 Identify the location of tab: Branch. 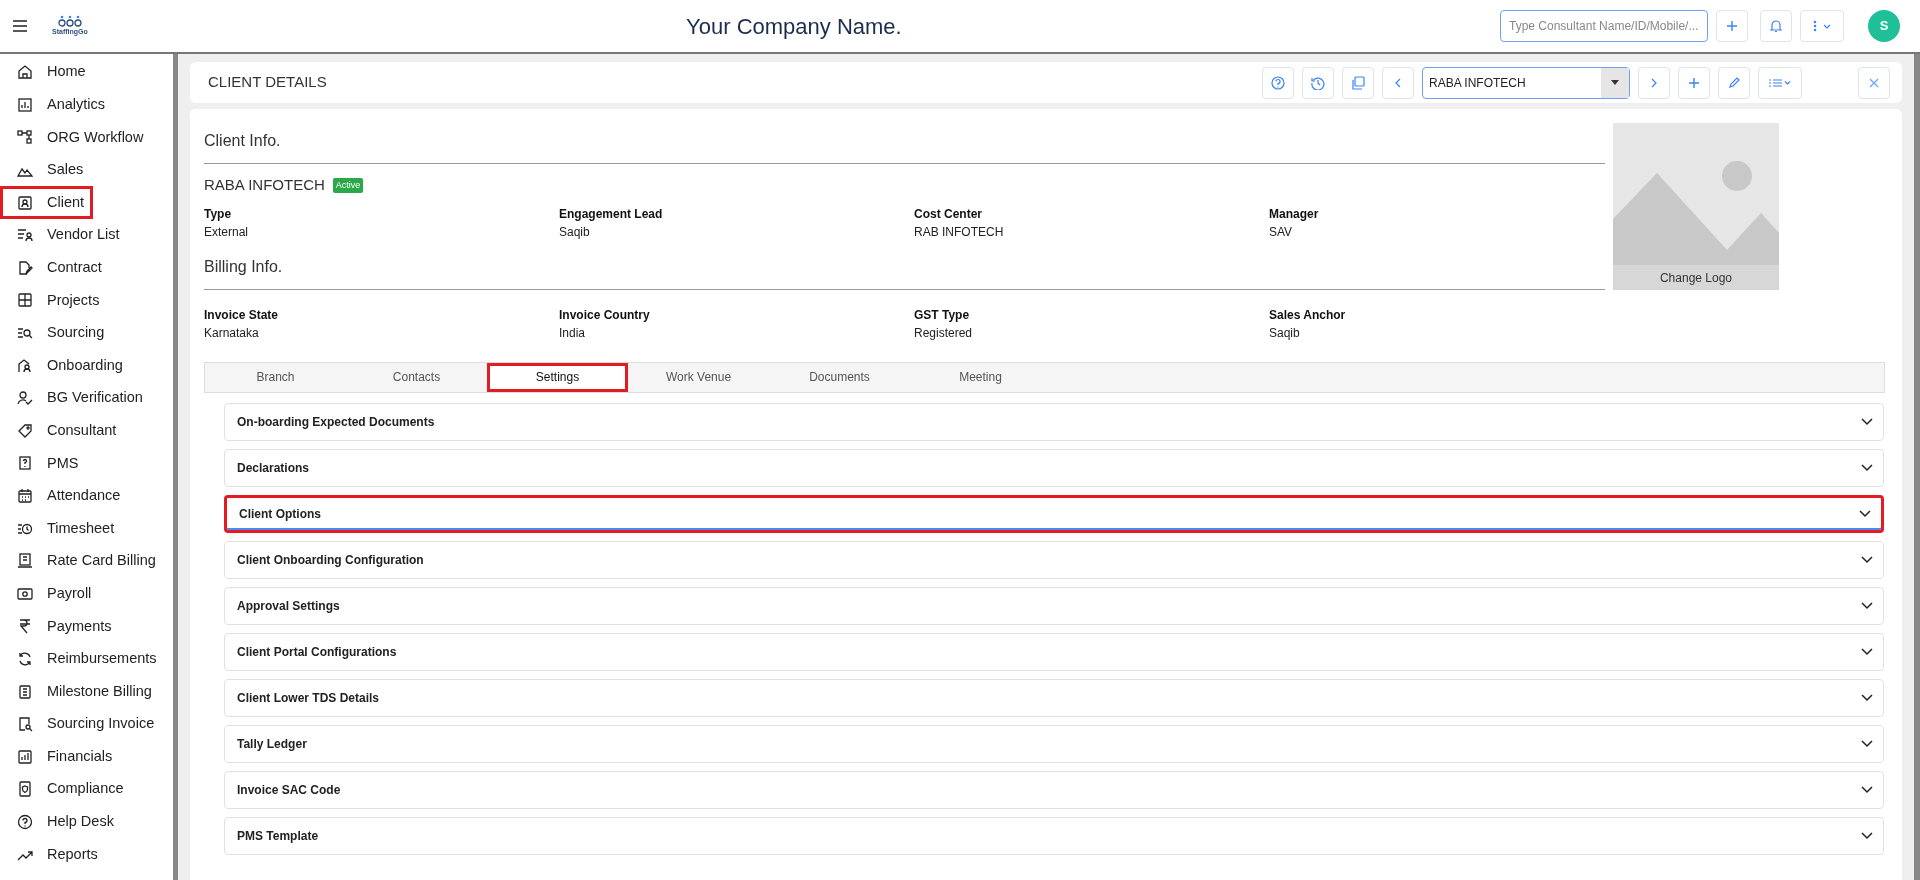
(275, 377).